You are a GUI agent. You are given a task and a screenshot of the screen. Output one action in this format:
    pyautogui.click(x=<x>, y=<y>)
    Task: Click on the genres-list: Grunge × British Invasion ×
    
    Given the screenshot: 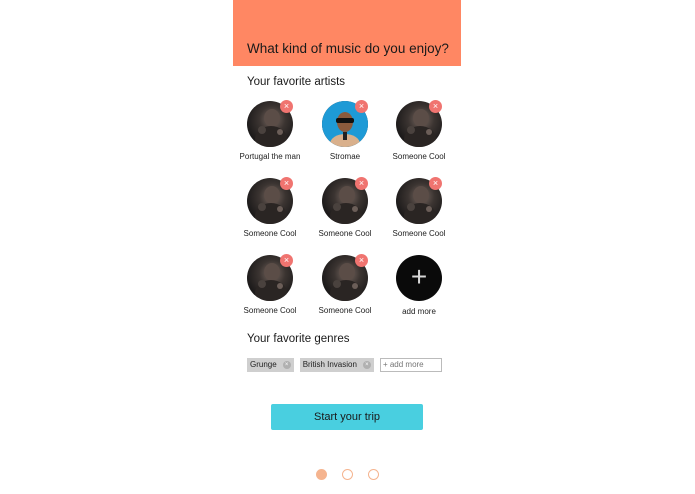 What is the action you would take?
    pyautogui.click(x=344, y=364)
    